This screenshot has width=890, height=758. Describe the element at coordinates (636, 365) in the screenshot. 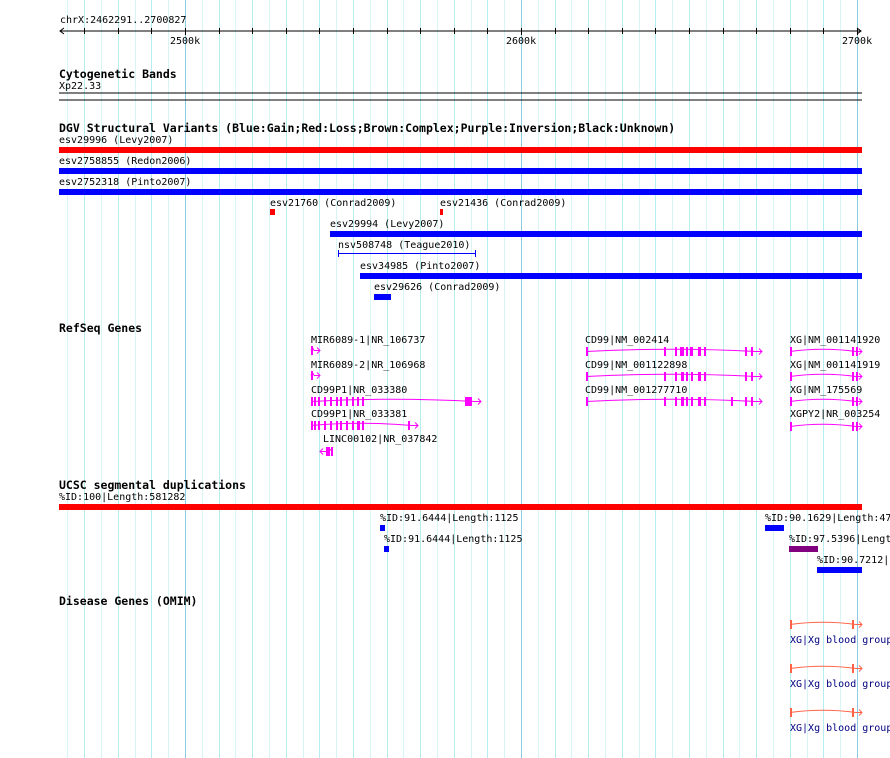

I see `gene-label: CD99|NM_001122898` at that location.